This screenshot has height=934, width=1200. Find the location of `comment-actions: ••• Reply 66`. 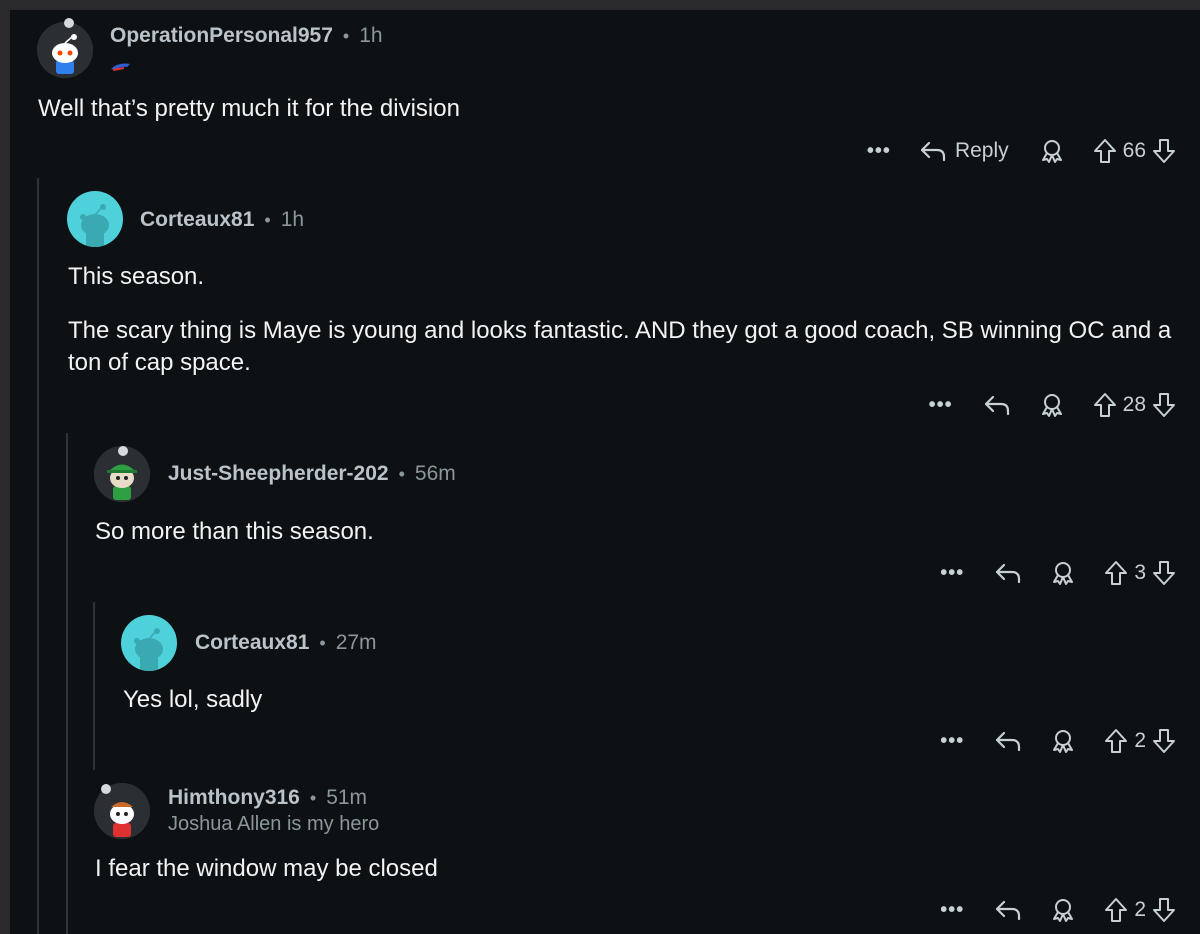

comment-actions: ••• Reply 66 is located at coordinates (1021, 151).